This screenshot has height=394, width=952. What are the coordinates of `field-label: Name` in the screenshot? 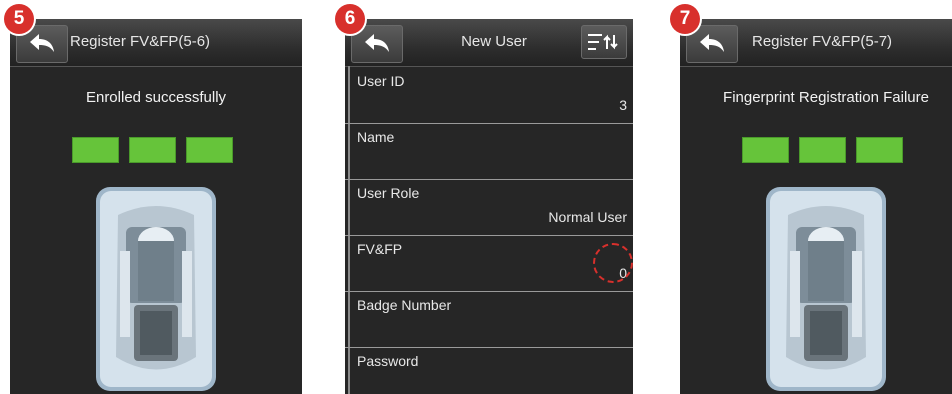 It's located at (376, 137).